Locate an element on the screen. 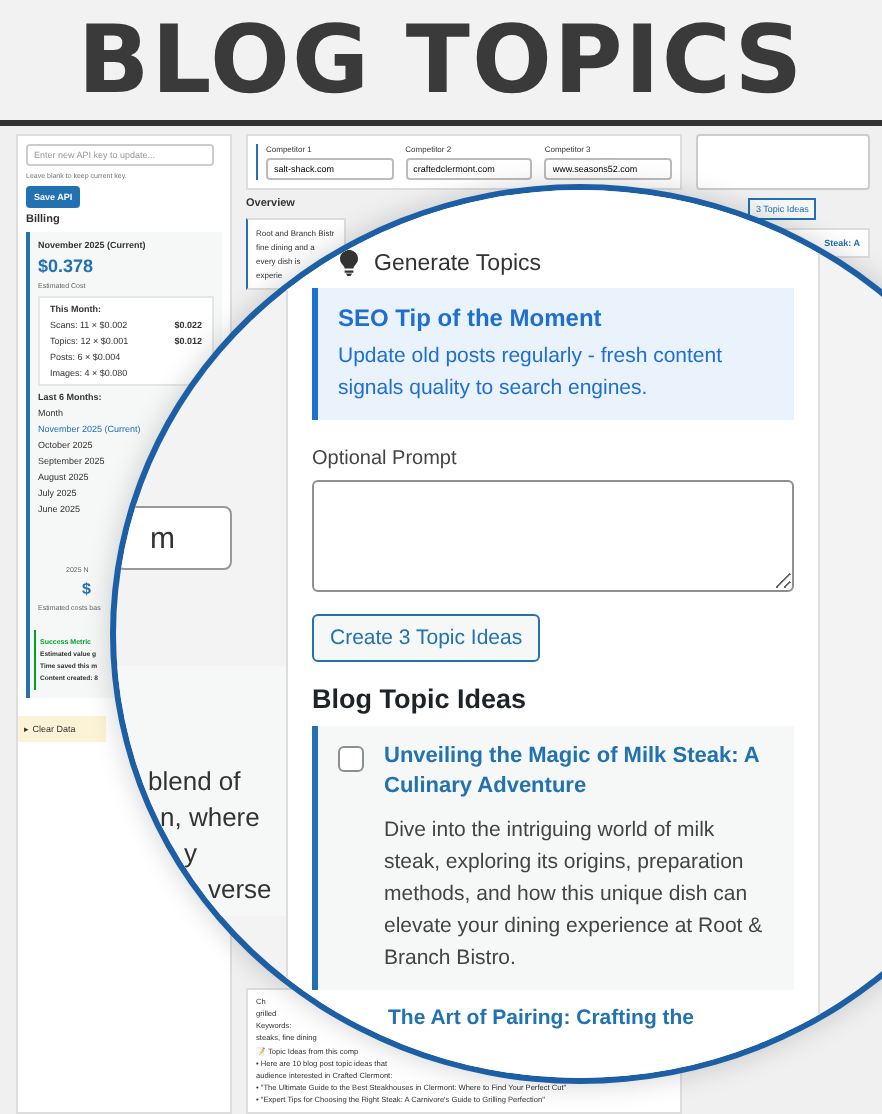 The image size is (882, 1114). section-heading: Blog Topic Ideas is located at coordinates (420, 699).